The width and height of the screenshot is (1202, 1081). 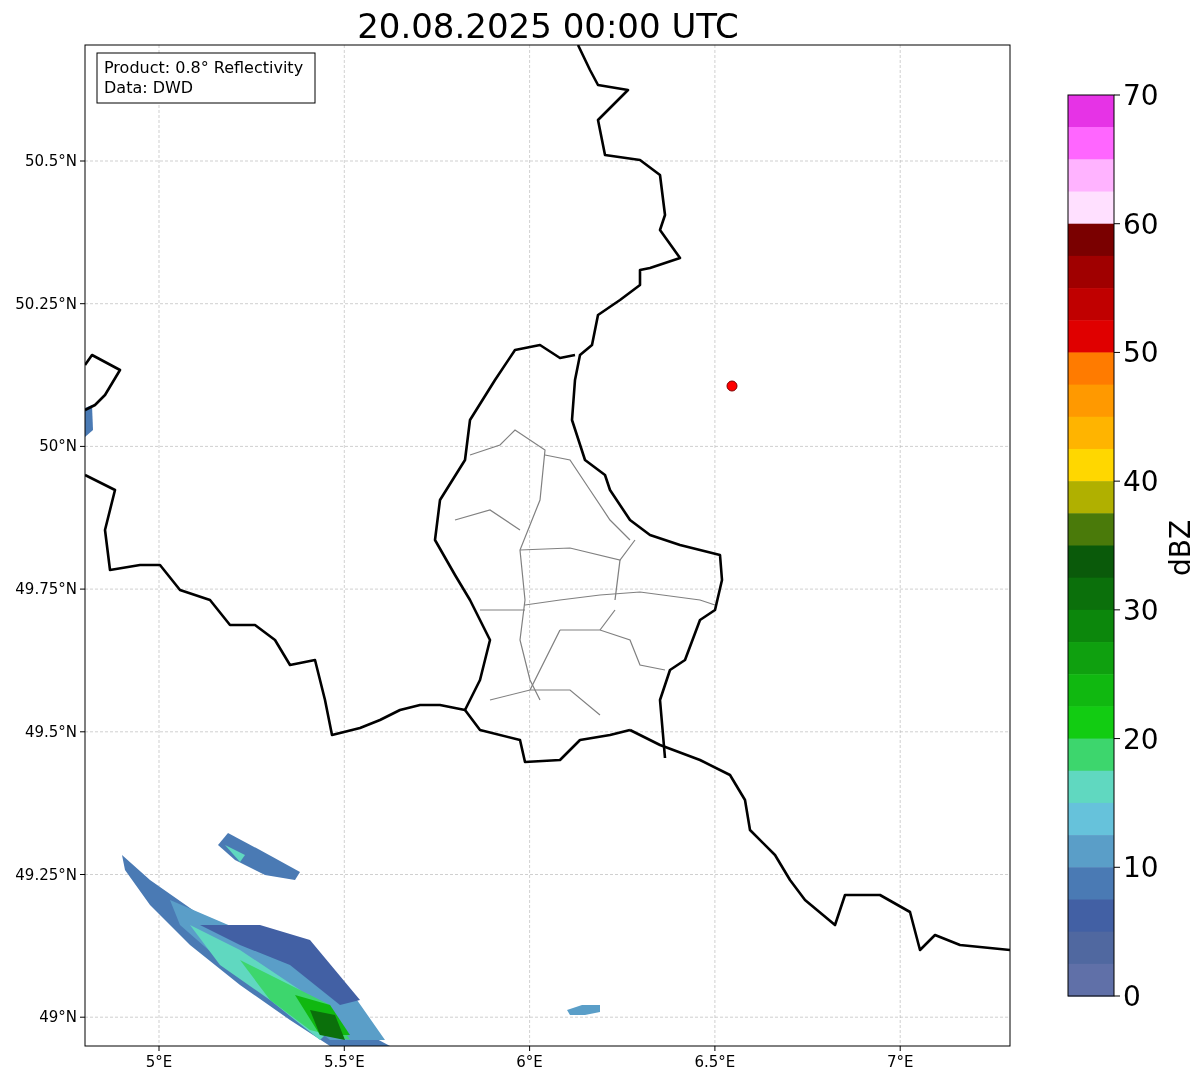 What do you see at coordinates (58, 1017) in the screenshot?
I see `latitude-label: 49°N` at bounding box center [58, 1017].